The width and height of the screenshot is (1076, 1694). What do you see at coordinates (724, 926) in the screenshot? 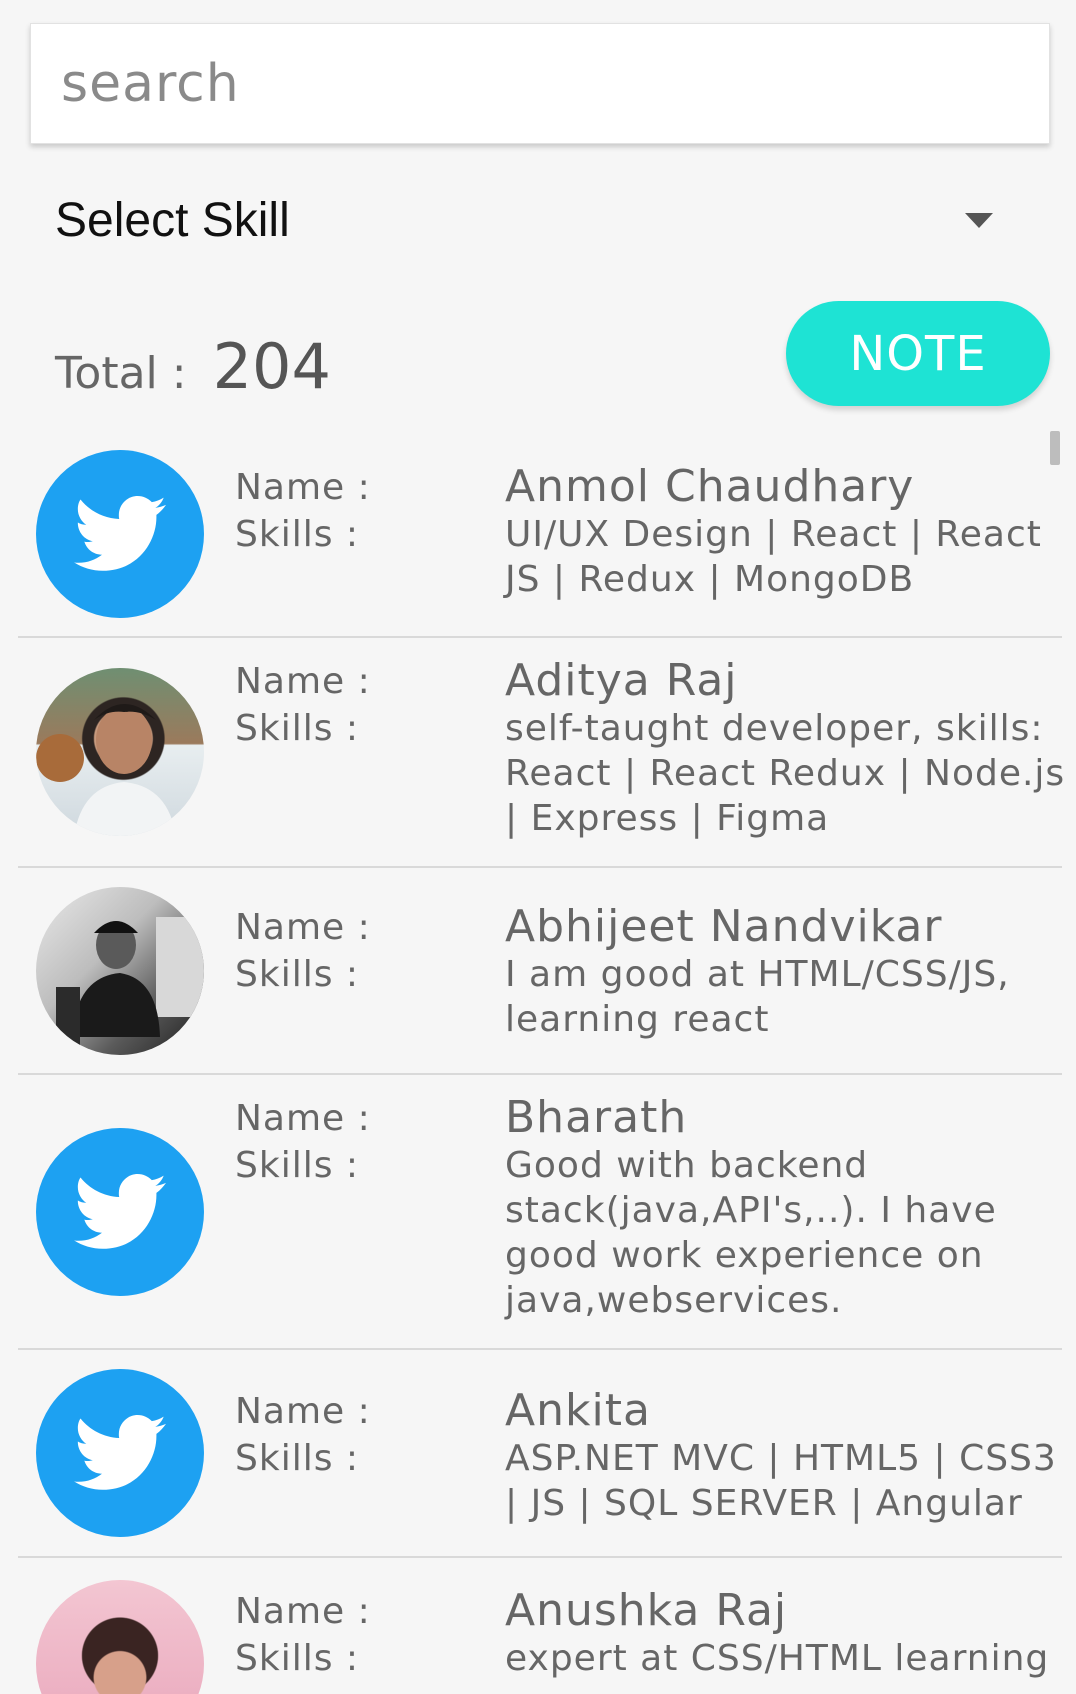
I see `user-name: Abhijeet Nandvikar` at bounding box center [724, 926].